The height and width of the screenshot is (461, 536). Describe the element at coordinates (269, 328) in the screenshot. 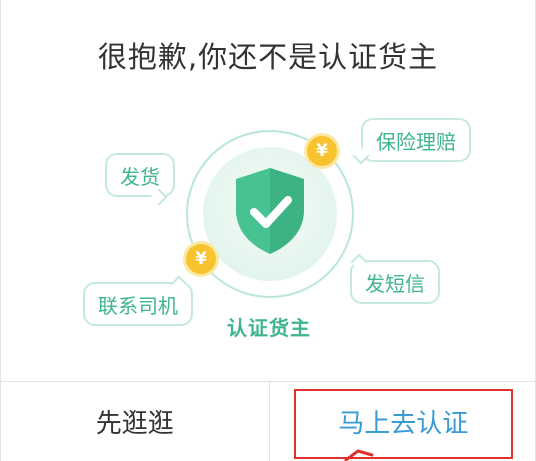

I see `certified-shipper-label: 认证货主` at that location.